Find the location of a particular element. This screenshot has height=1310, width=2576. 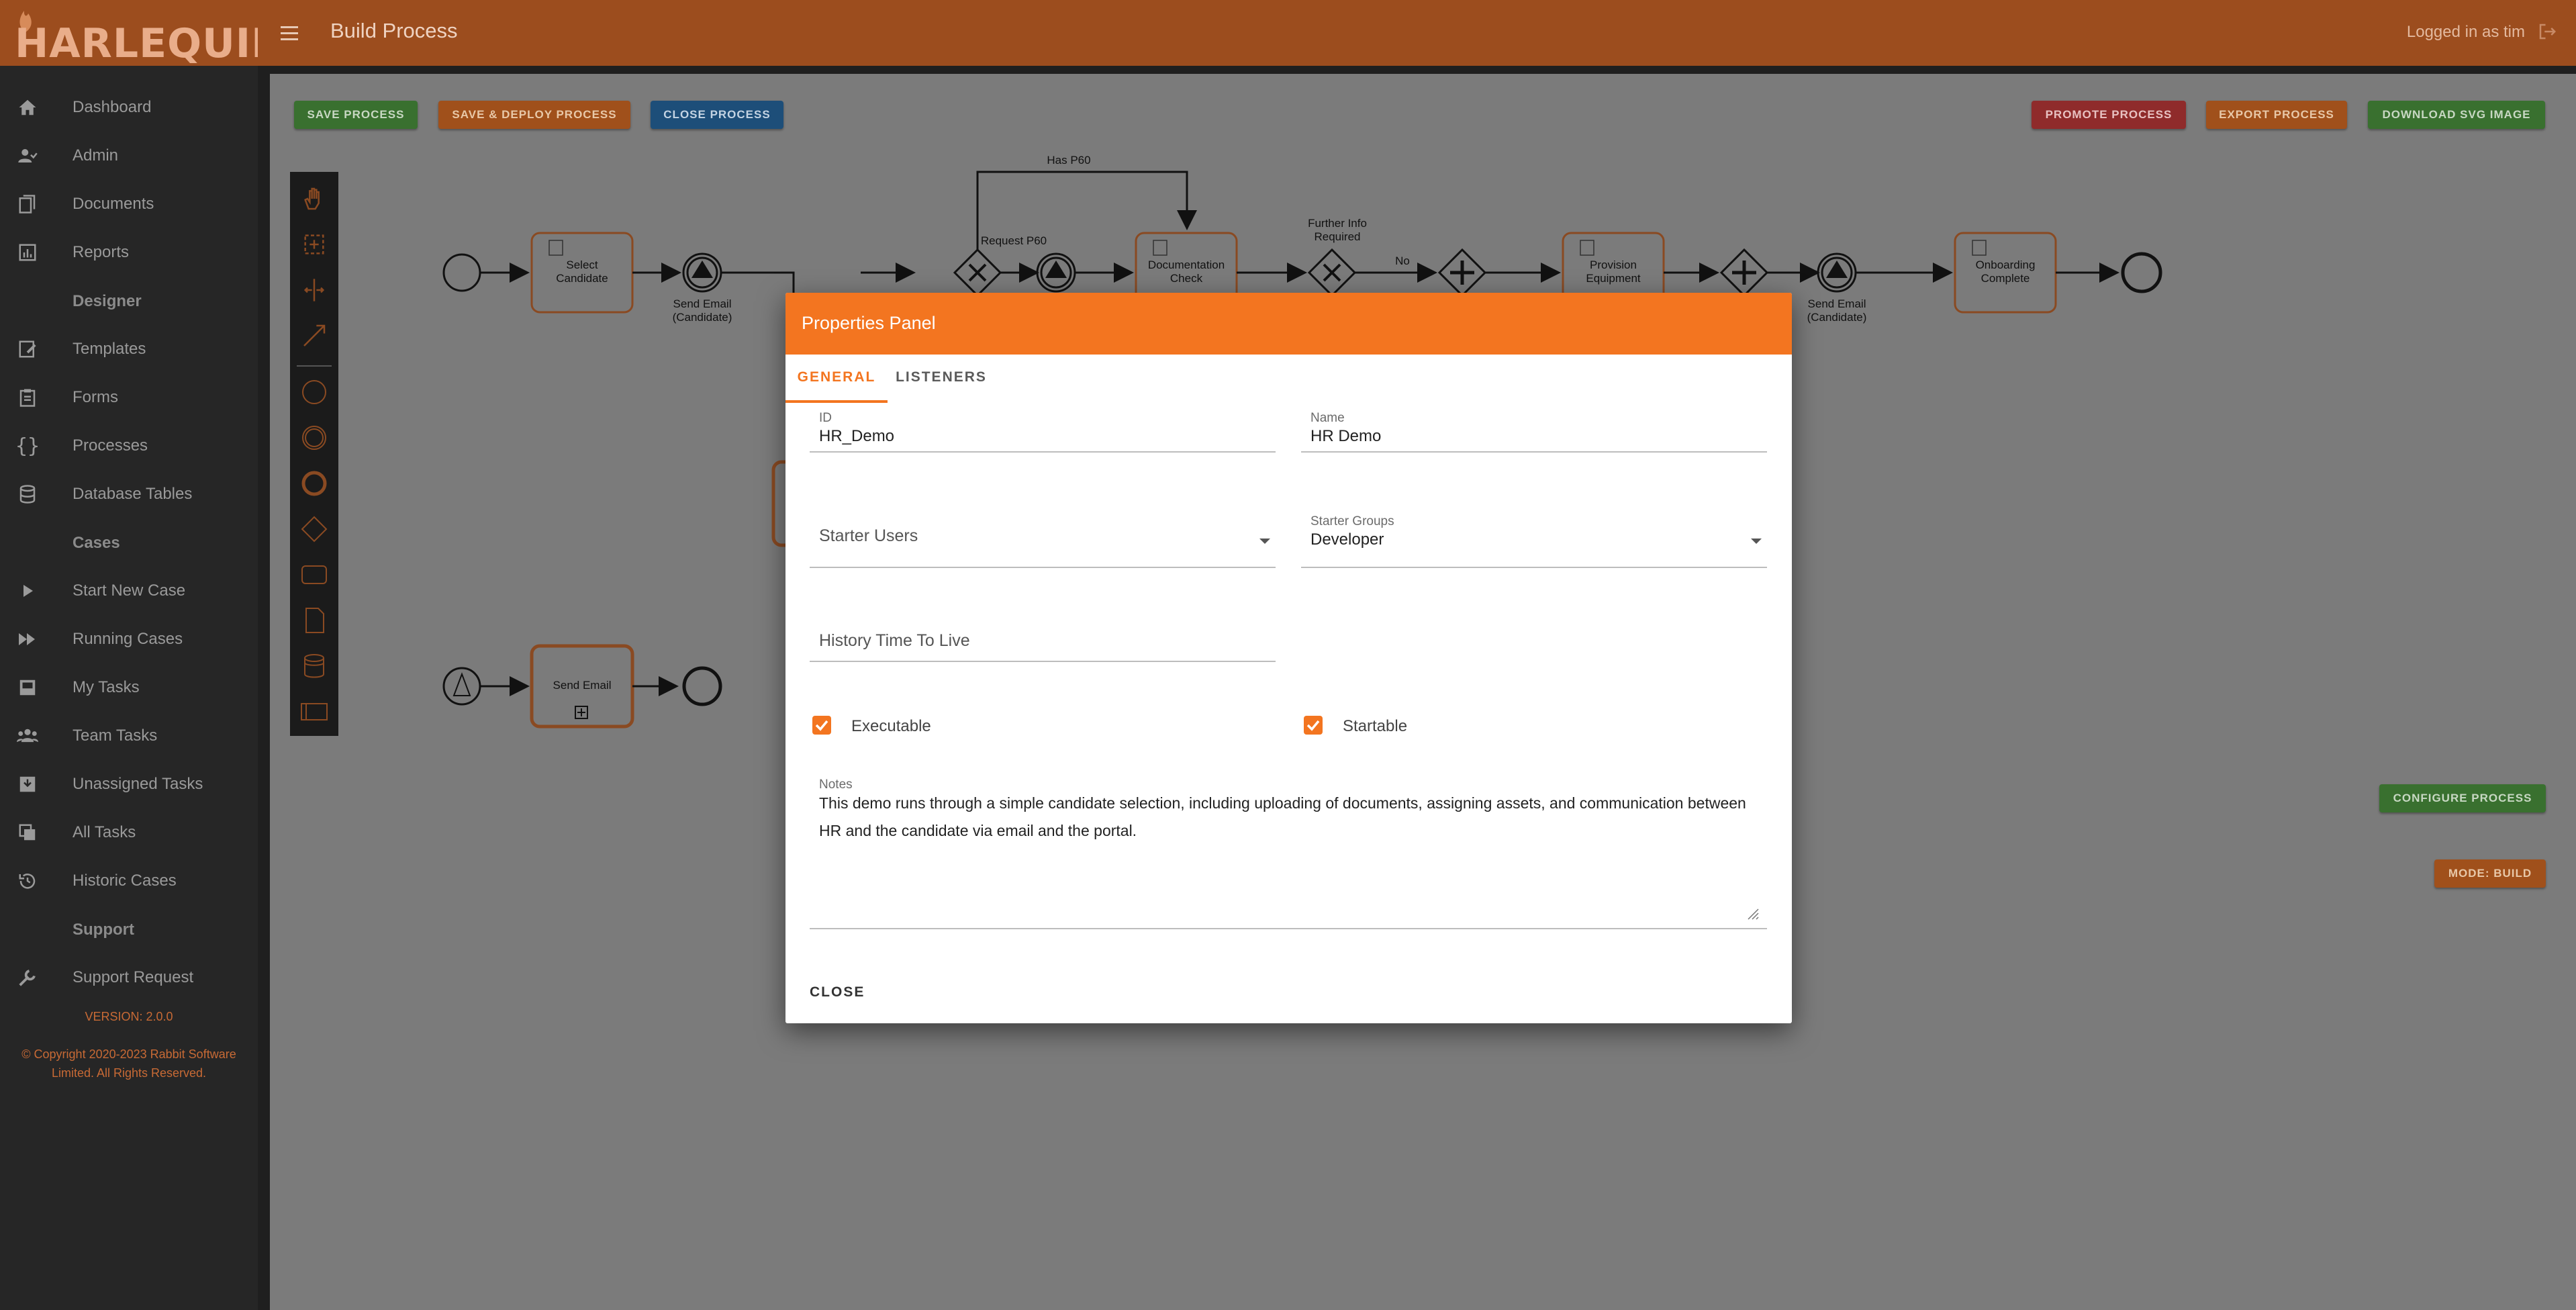

sidebar-item-admin: Admin is located at coordinates (129, 156).